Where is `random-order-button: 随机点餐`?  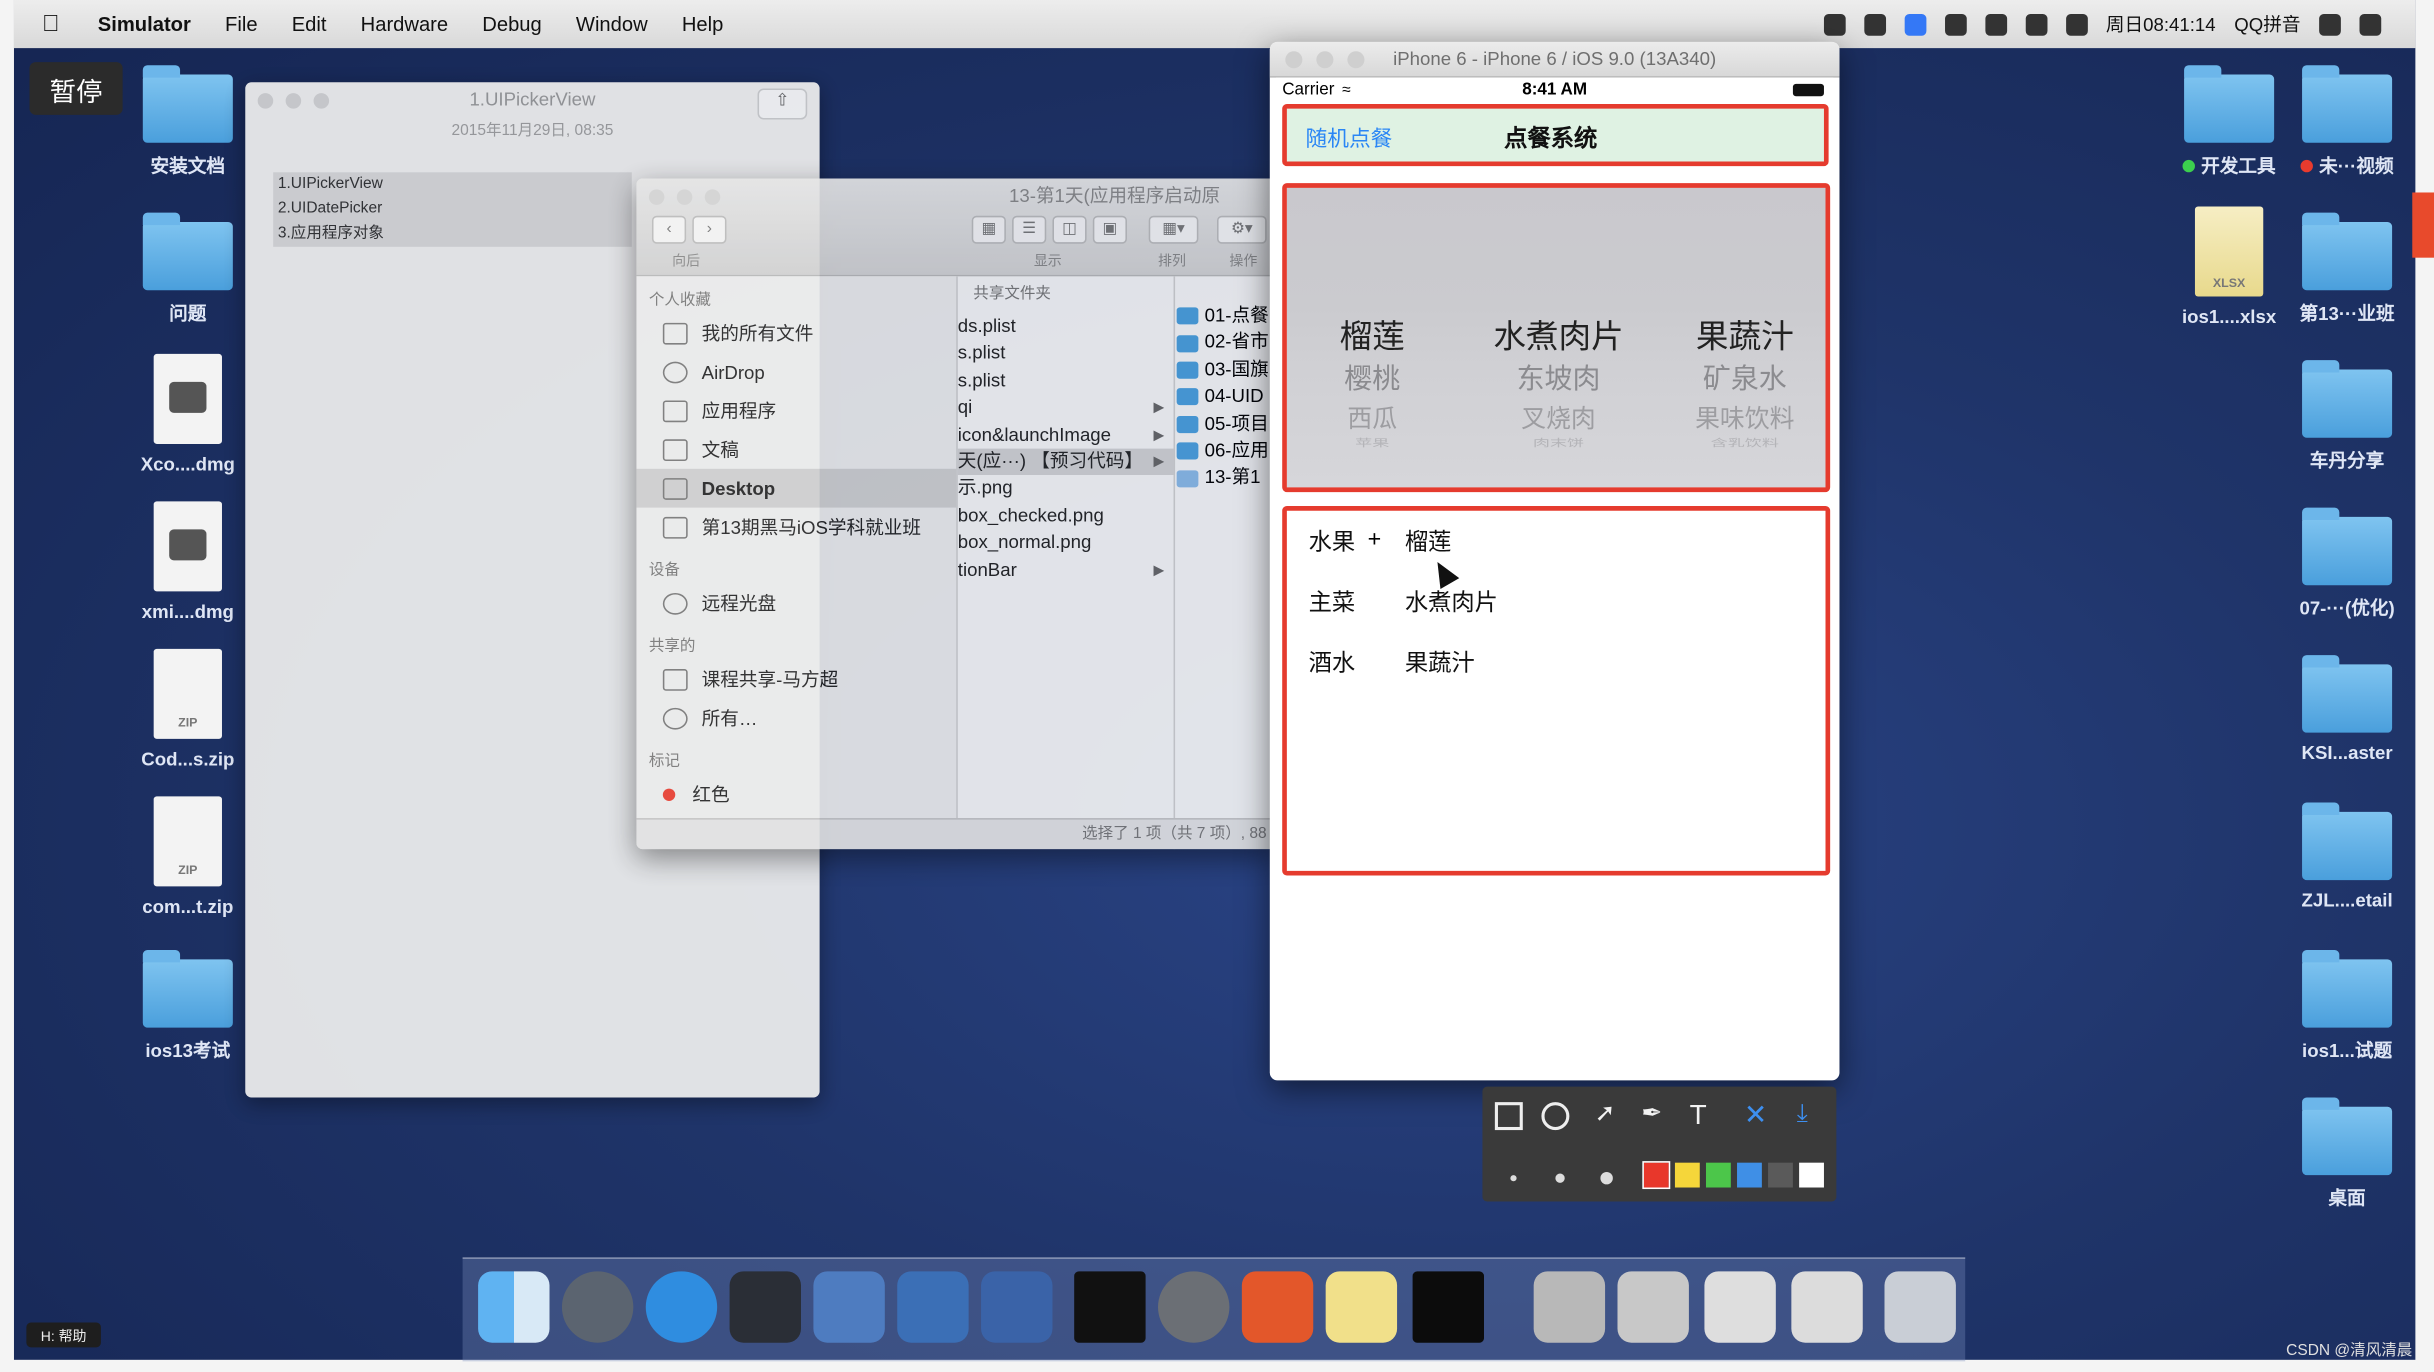
random-order-button: 随机点餐 is located at coordinates (1348, 138).